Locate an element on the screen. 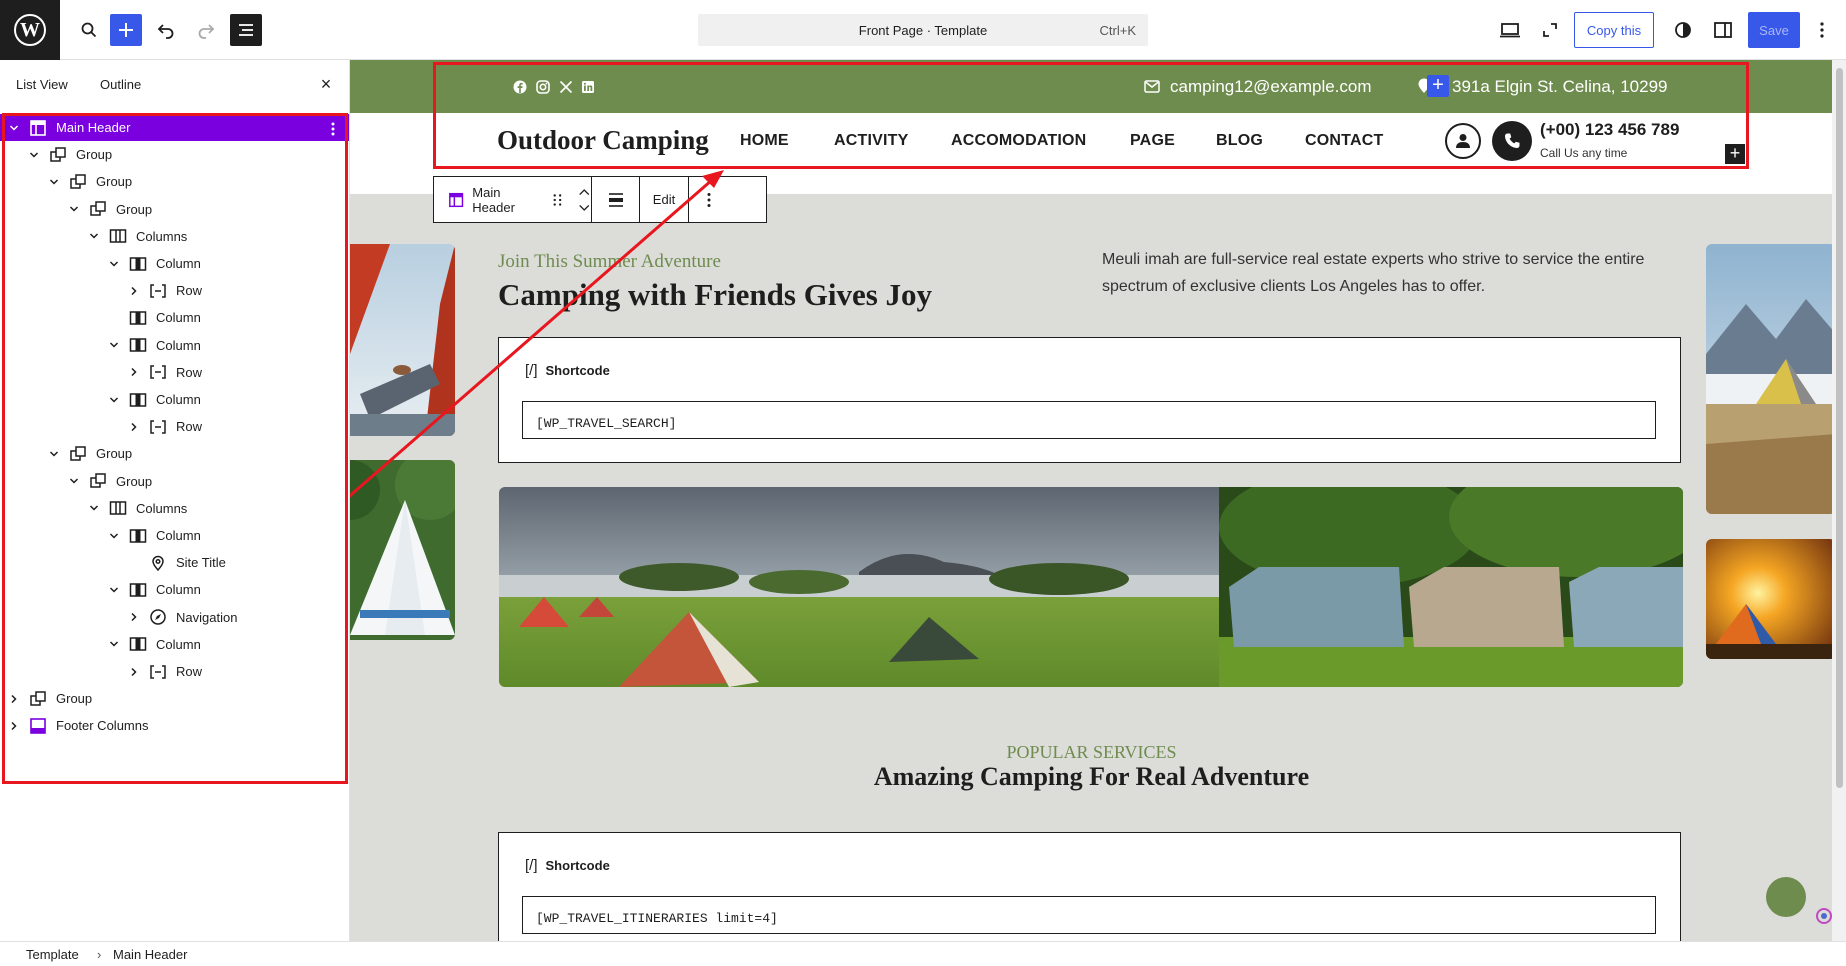  search-icon is located at coordinates (89, 30).